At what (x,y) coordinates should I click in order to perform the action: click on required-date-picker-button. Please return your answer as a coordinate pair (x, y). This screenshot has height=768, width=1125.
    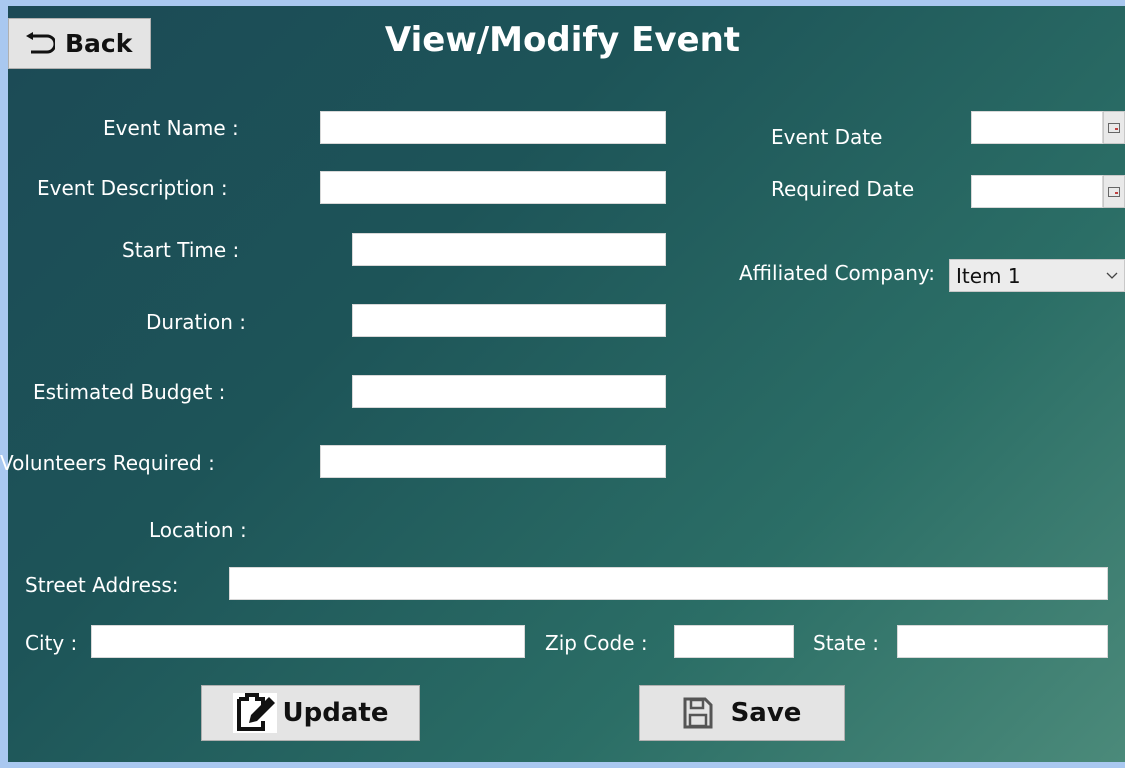
    Looking at the image, I should click on (1114, 191).